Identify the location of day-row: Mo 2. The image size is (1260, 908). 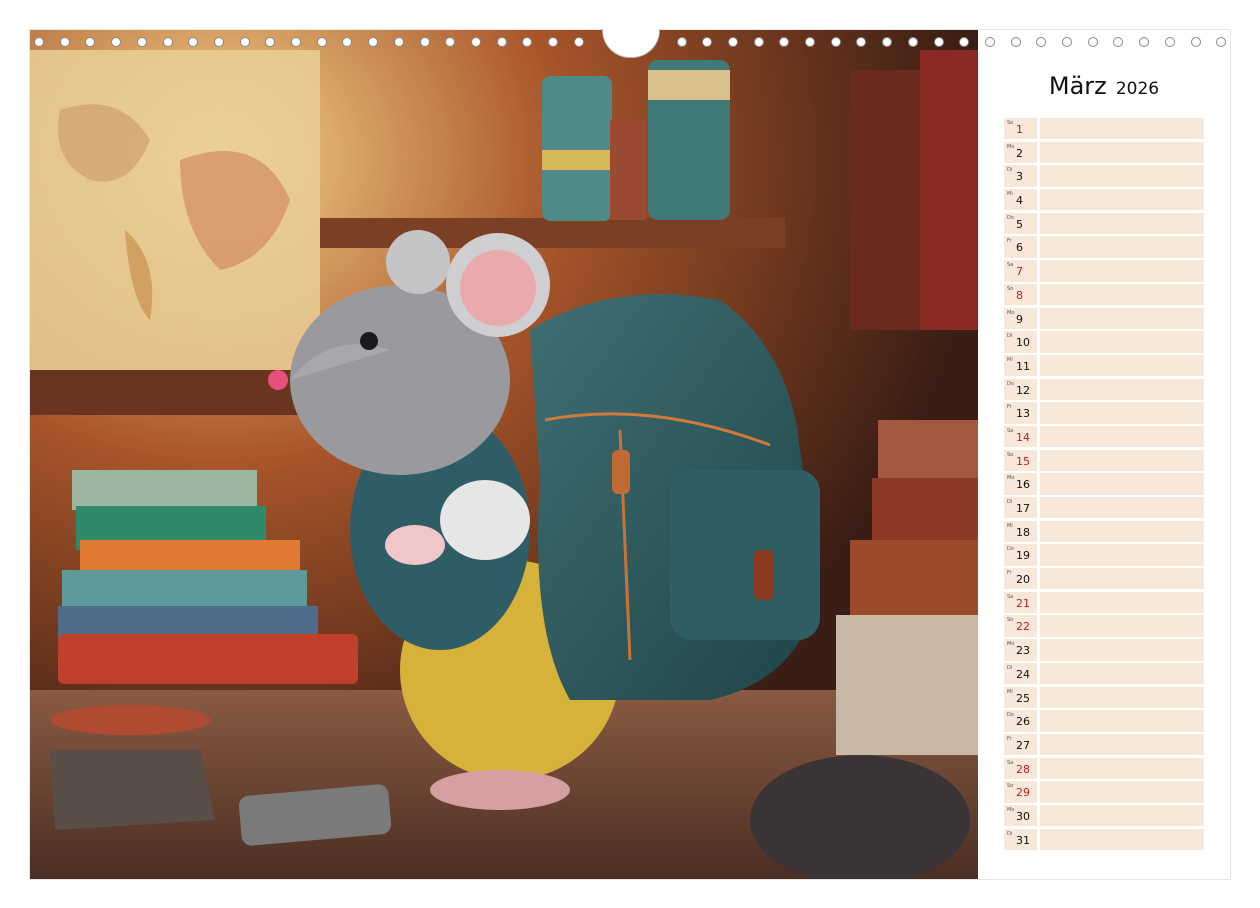
(1104, 152).